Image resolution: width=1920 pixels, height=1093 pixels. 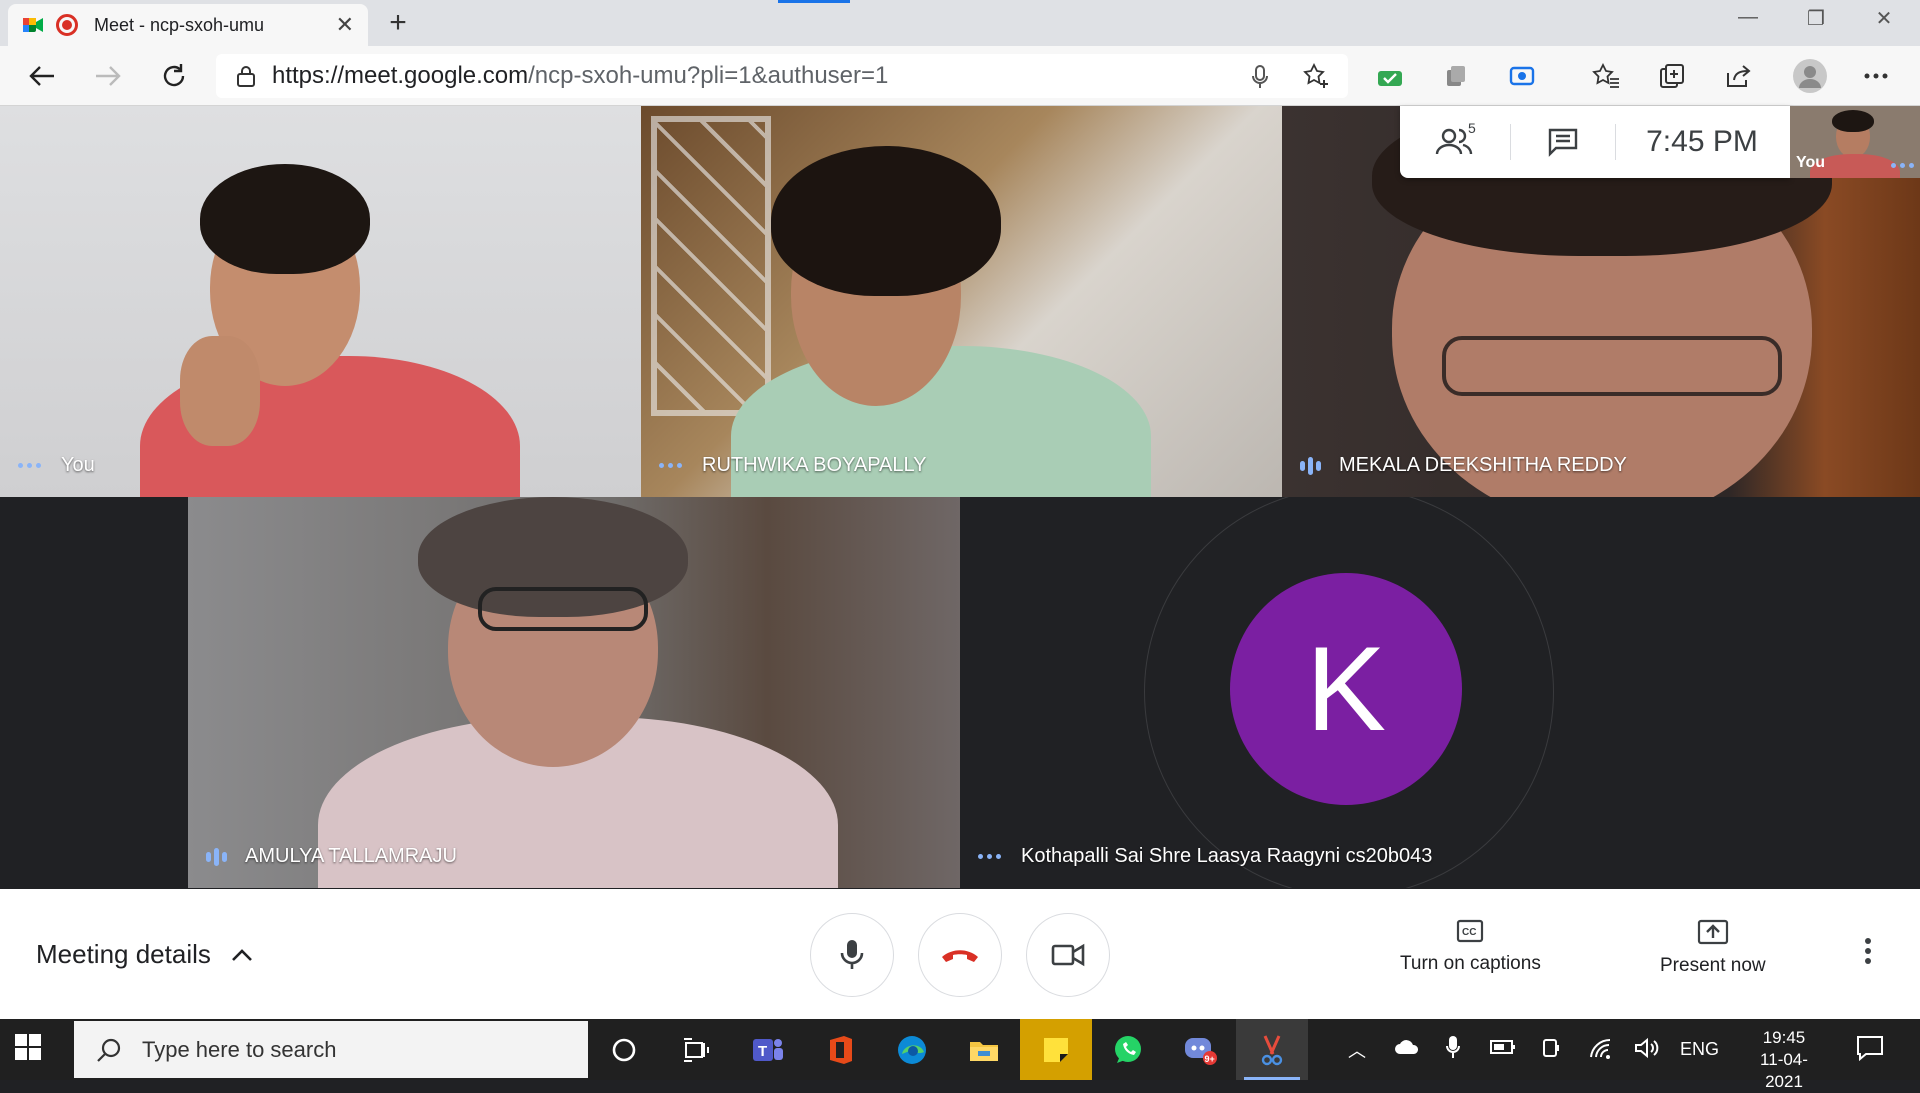 I want to click on notifications-icon, so click(x=1870, y=1050).